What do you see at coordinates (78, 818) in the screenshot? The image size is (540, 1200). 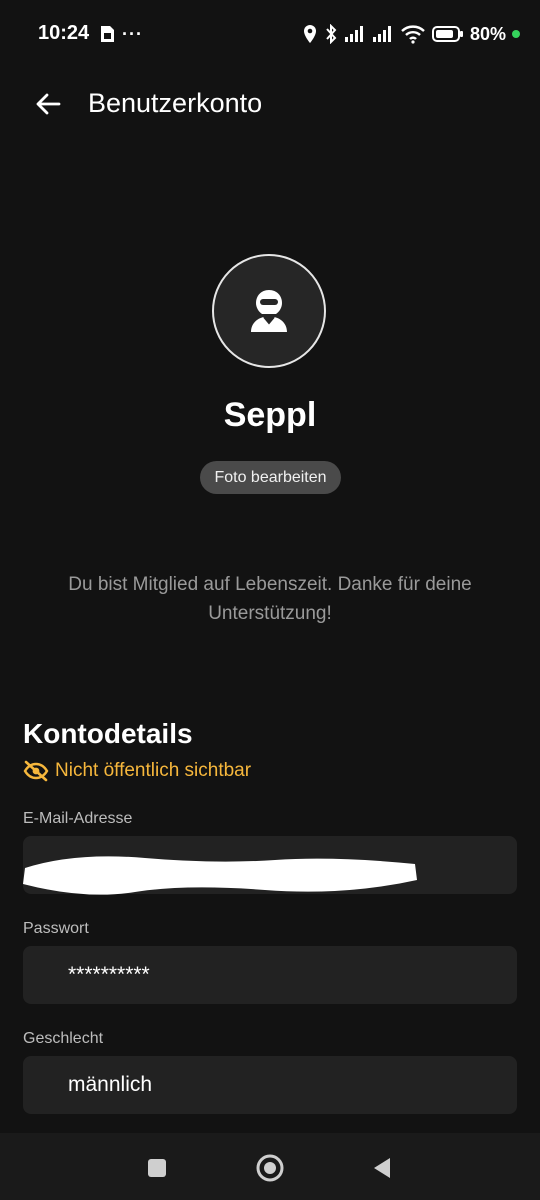 I see `email-label: E-Mail-Adresse` at bounding box center [78, 818].